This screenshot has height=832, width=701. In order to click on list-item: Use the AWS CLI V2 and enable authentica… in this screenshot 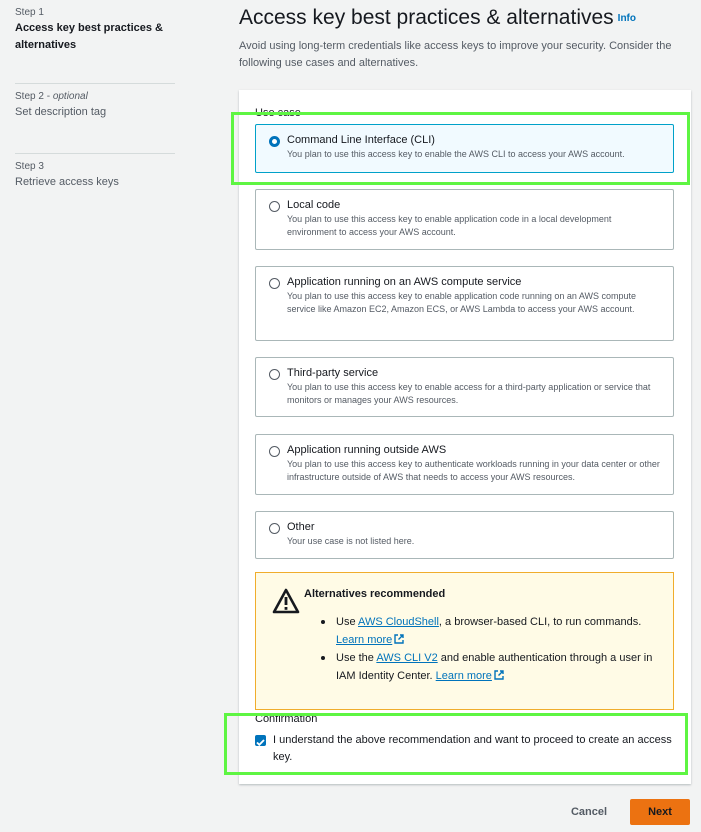, I will do `click(491, 667)`.